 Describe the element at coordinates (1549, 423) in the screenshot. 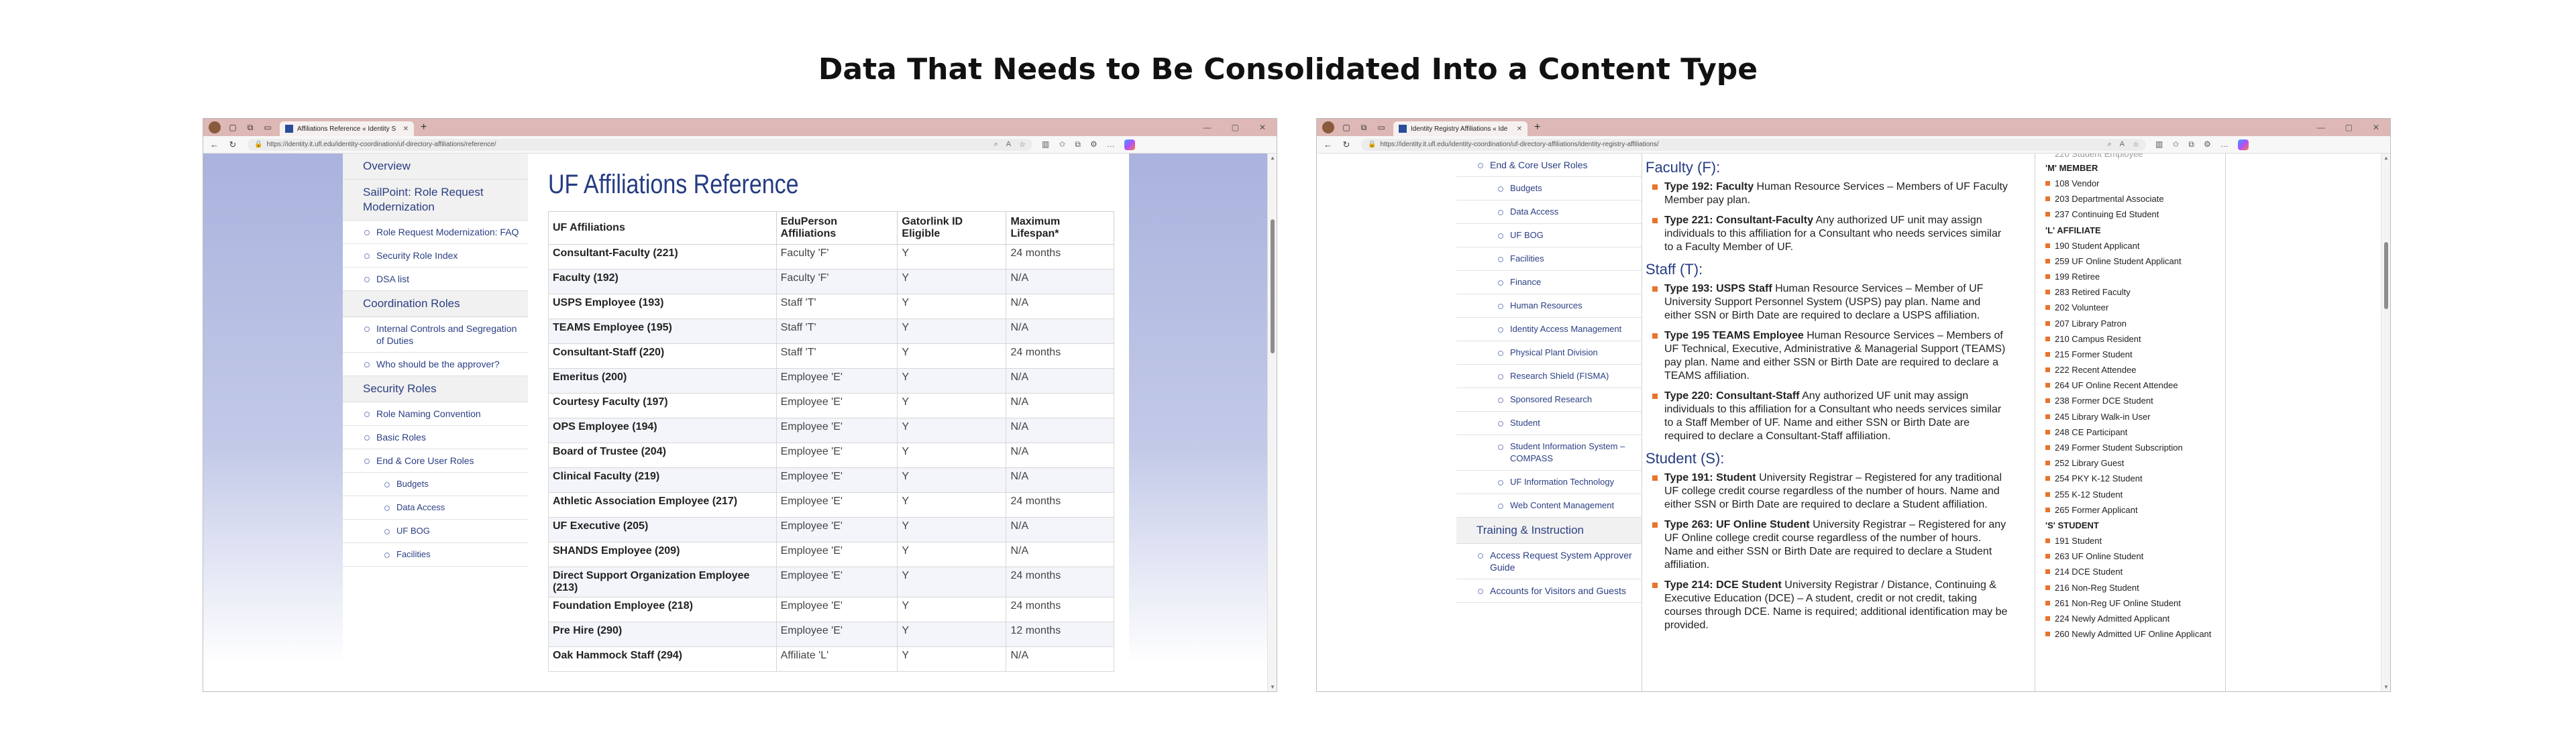

I see `sidebar-item: Student` at that location.